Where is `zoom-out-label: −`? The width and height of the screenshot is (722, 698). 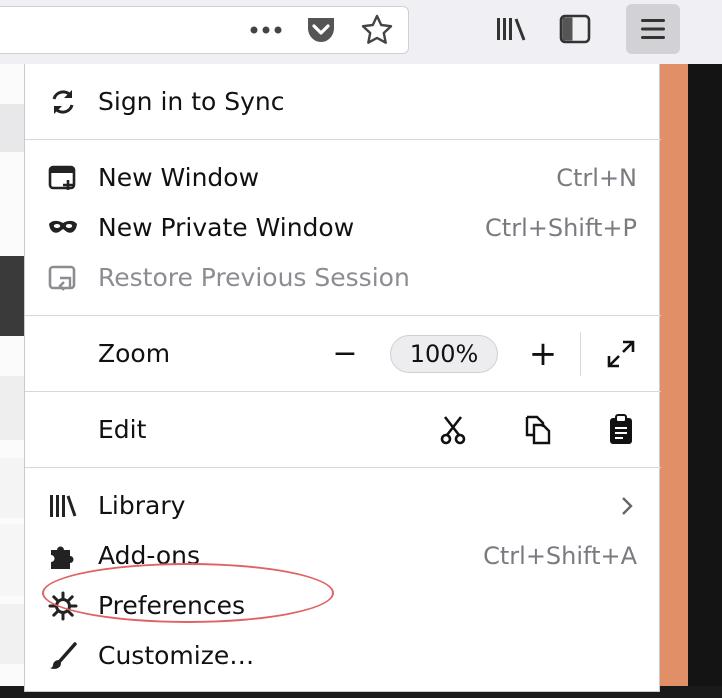 zoom-out-label: − is located at coordinates (345, 353).